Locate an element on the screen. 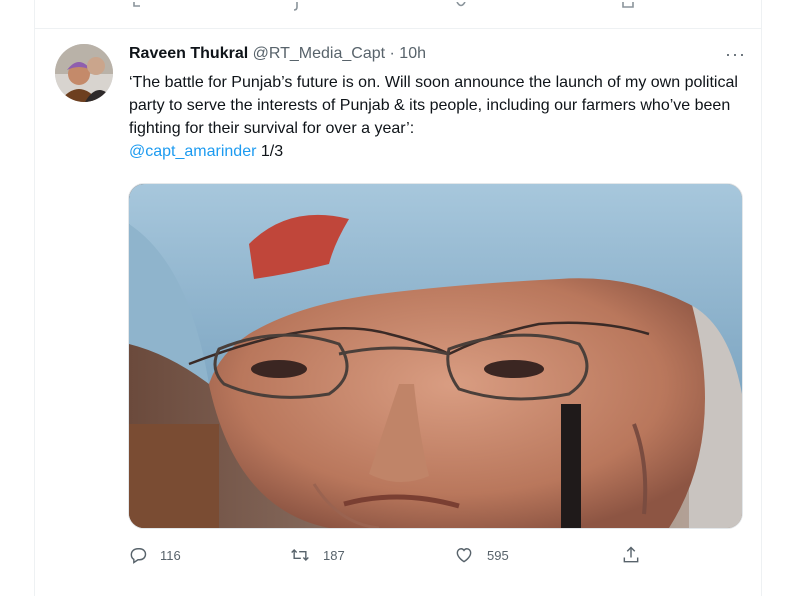 Image resolution: width=800 pixels, height=596 pixels. like-button: 595 is located at coordinates (481, 555).